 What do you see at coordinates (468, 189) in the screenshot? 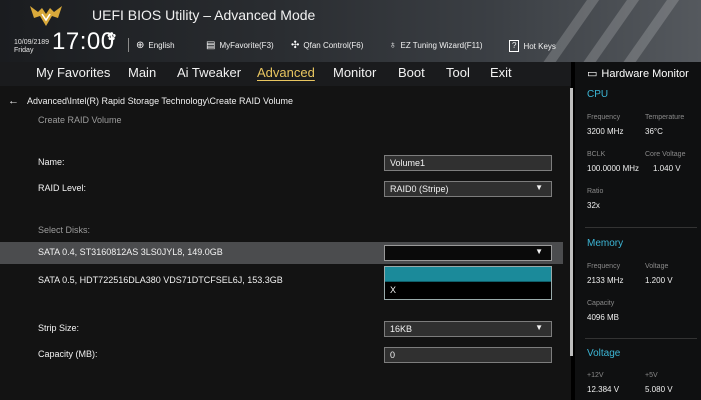
I see `raid-level-select: RAID0 (Stripe) ▼` at bounding box center [468, 189].